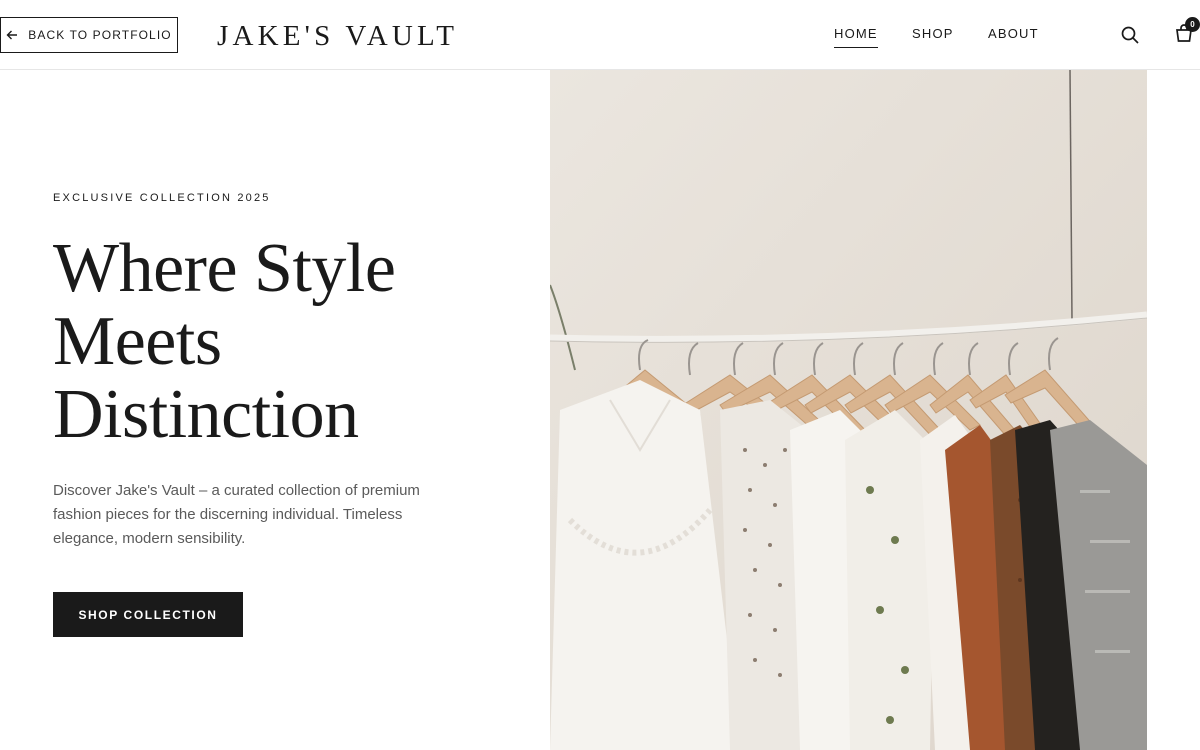  What do you see at coordinates (148, 614) in the screenshot?
I see `shop-collection-button: SHOP COLLECTION` at bounding box center [148, 614].